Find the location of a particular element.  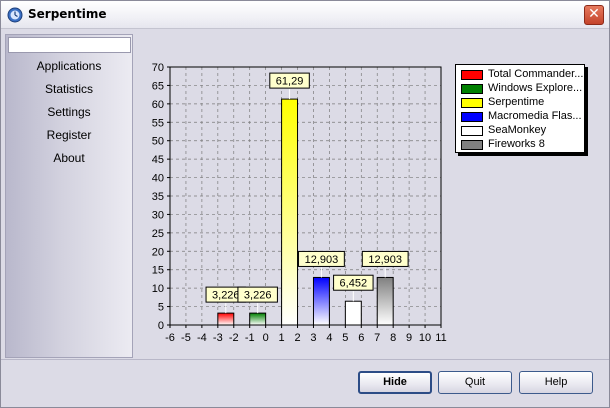

x-tick-label: -3 is located at coordinates (218, 338).